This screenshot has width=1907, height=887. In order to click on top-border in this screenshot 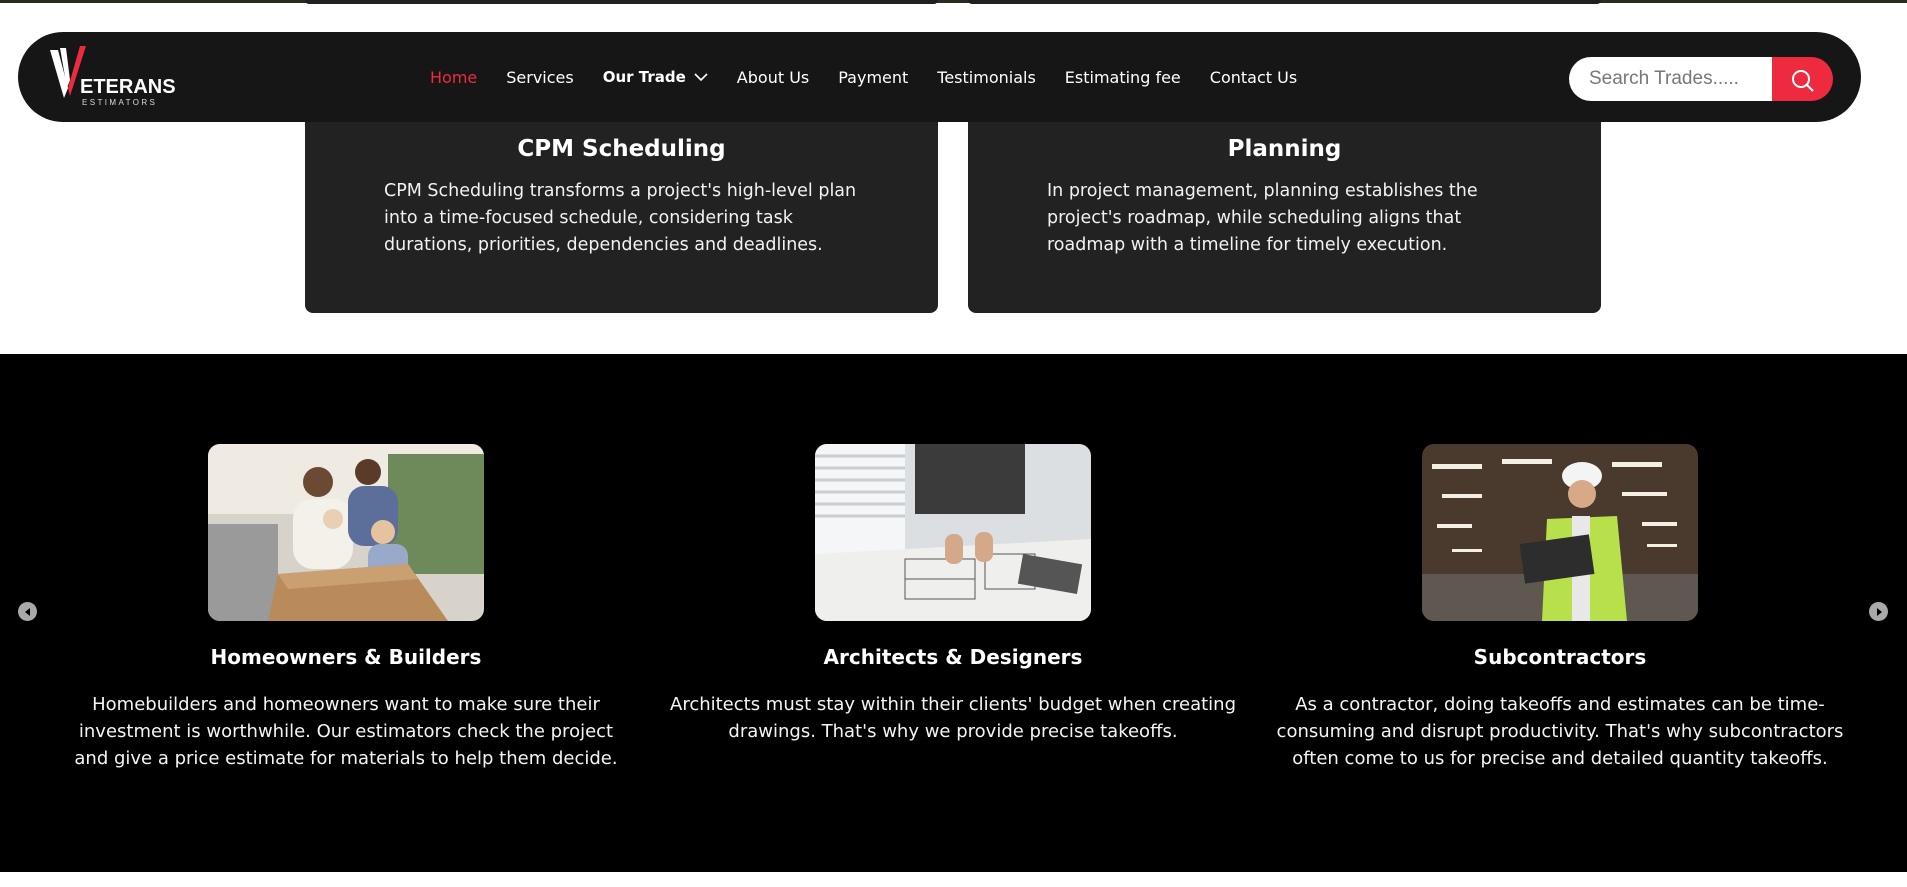, I will do `click(953, 1)`.